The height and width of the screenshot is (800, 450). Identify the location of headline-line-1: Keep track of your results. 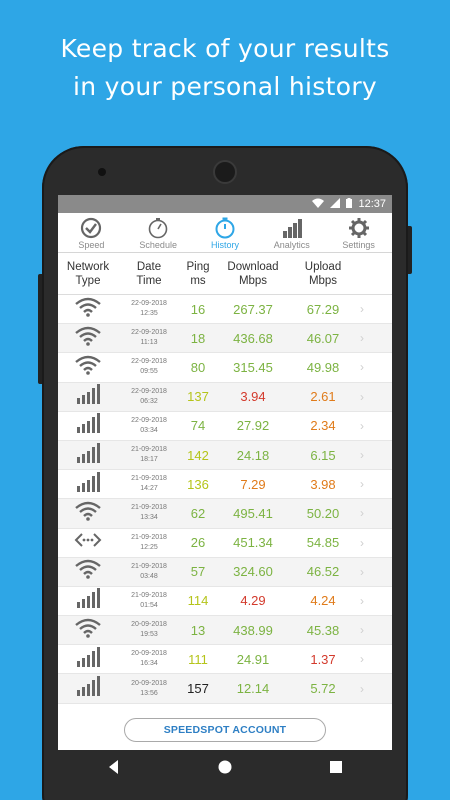
(225, 48).